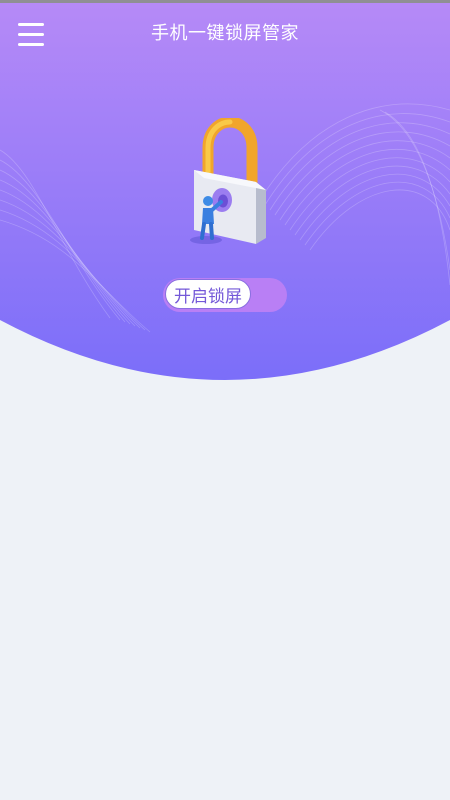 The image size is (450, 800). I want to click on lock-screen-toggle-label: 开启锁屏, so click(208, 296).